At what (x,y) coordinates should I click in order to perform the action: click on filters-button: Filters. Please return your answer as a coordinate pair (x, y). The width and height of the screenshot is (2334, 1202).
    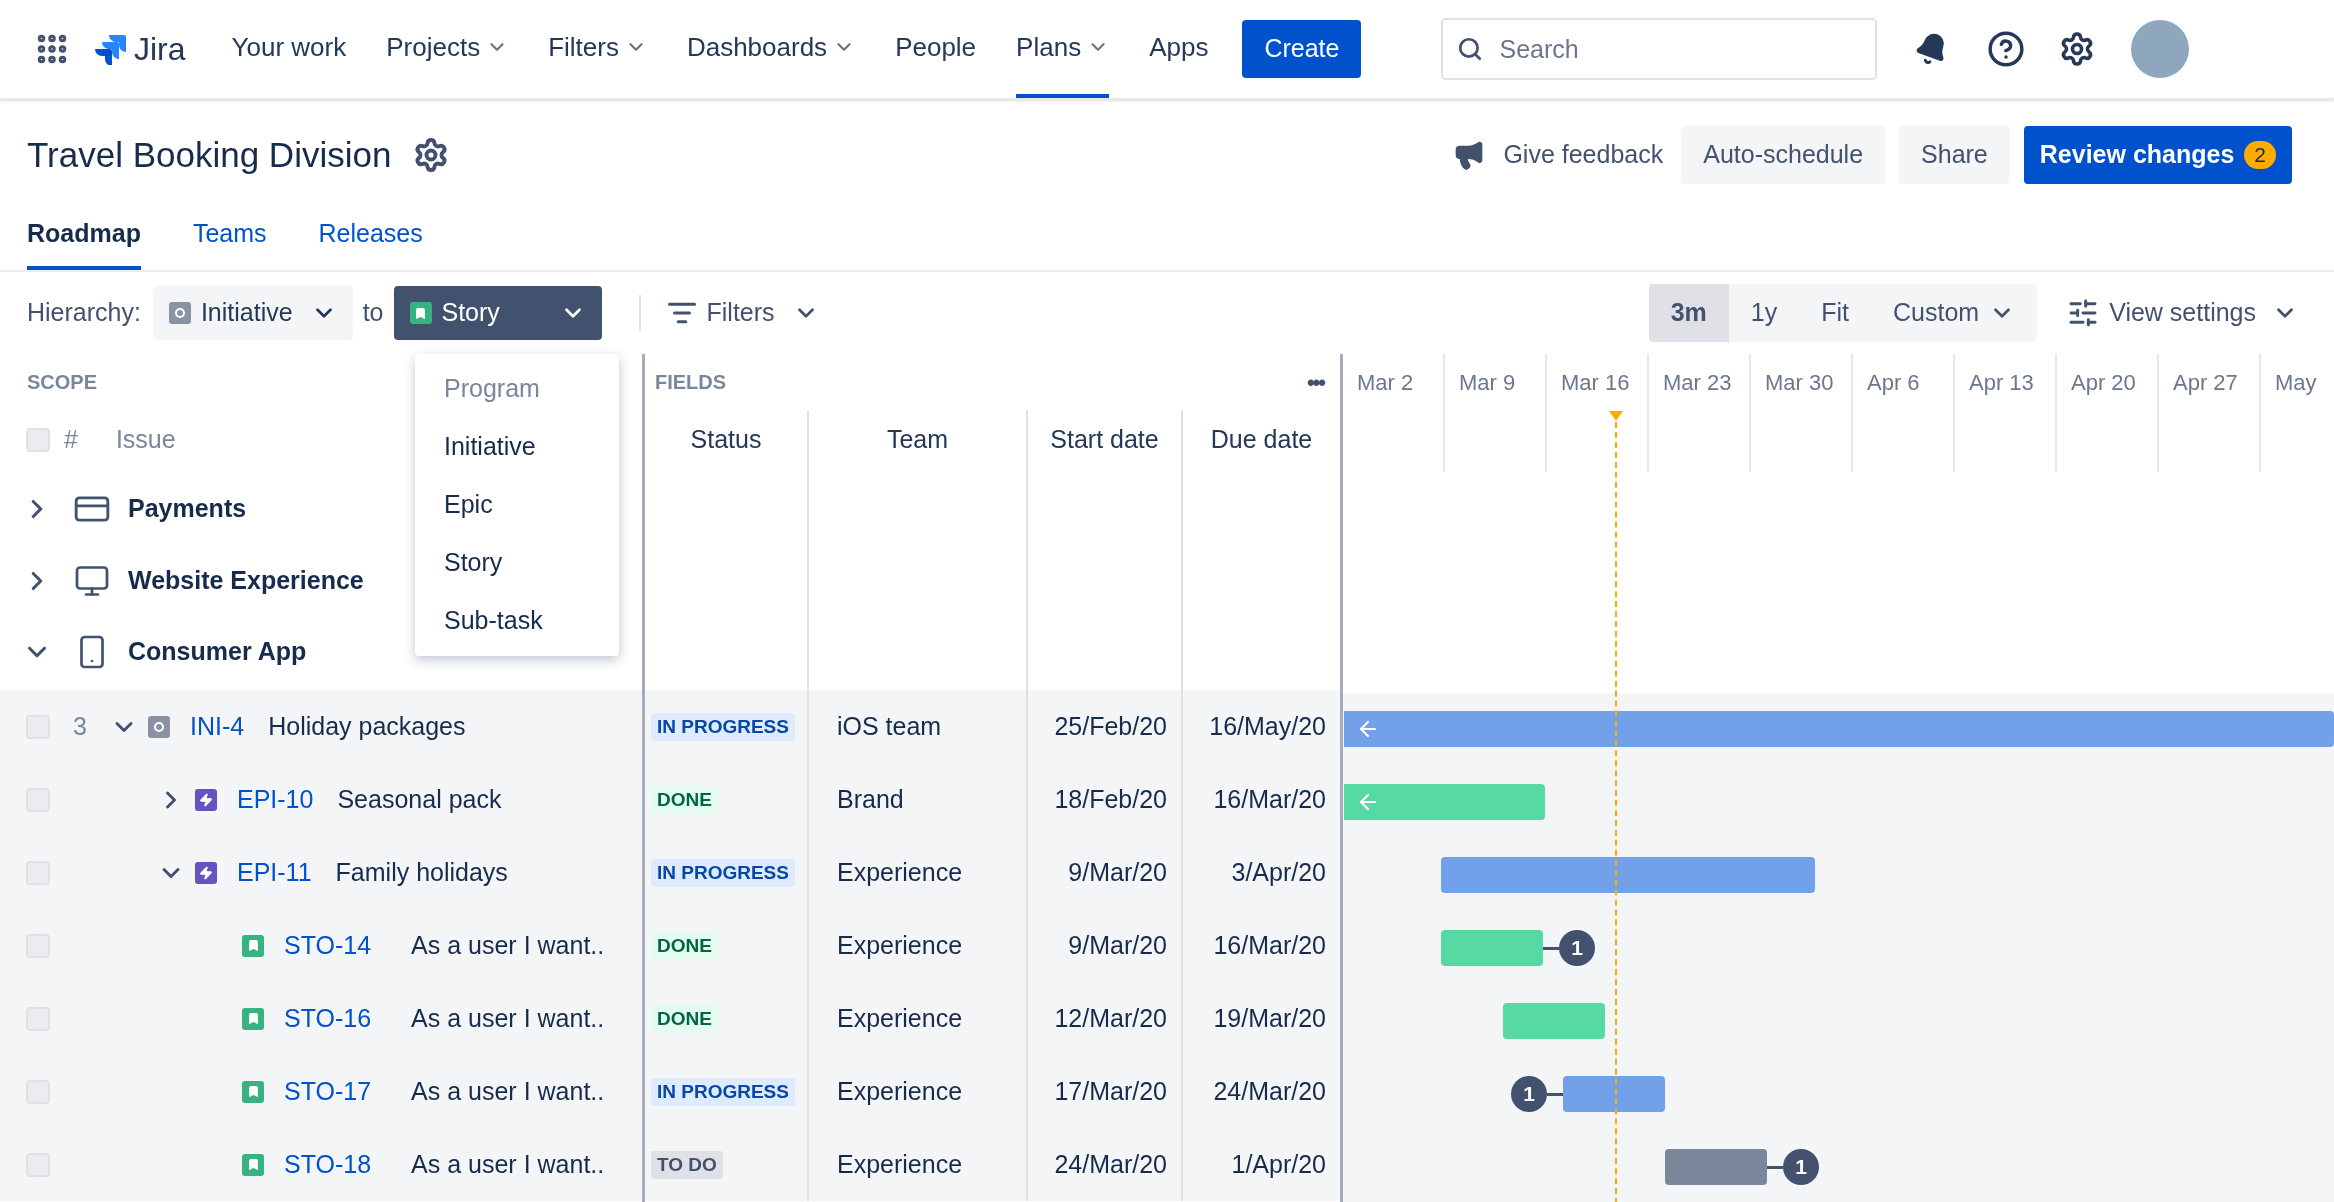
    Looking at the image, I should click on (740, 313).